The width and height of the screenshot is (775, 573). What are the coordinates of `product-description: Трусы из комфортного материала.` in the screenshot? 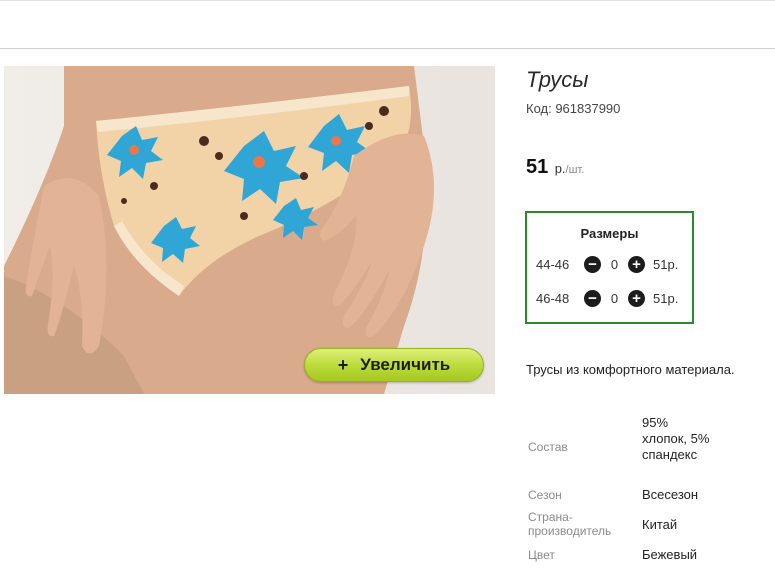 It's located at (630, 369).